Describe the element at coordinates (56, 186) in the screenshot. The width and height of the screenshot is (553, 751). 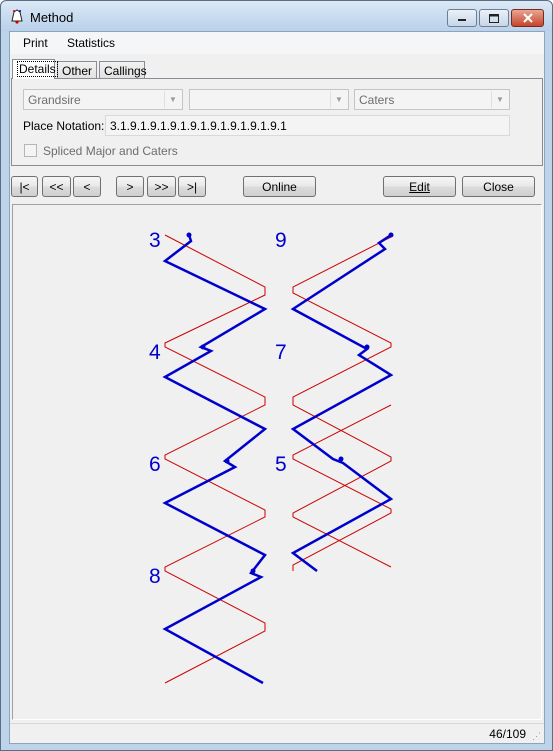
I see `prev-page-button: <<` at that location.